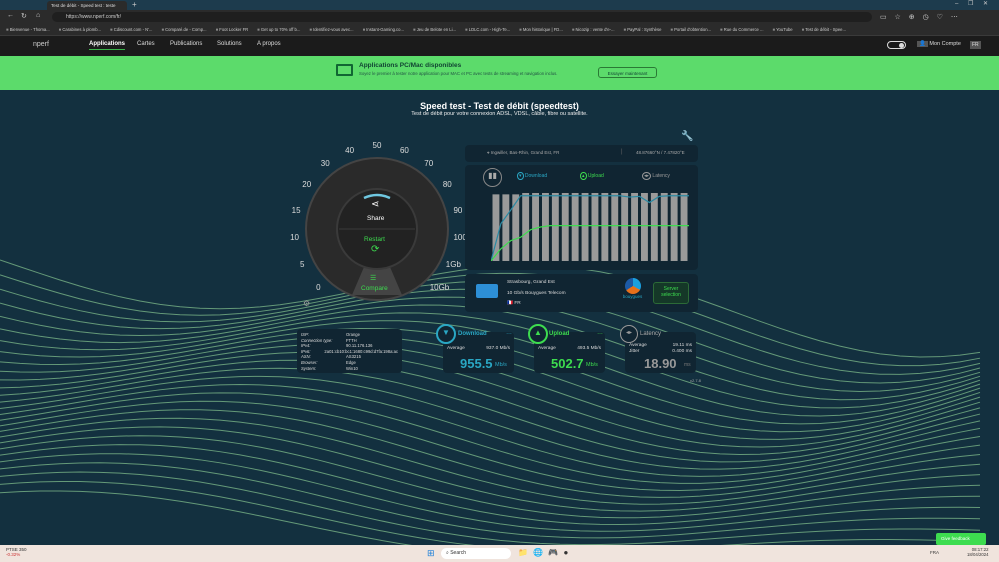 This screenshot has width=999, height=562. Describe the element at coordinates (16, 552) in the screenshot. I see `stock-widget: PTSE 350 -0.32%` at that location.